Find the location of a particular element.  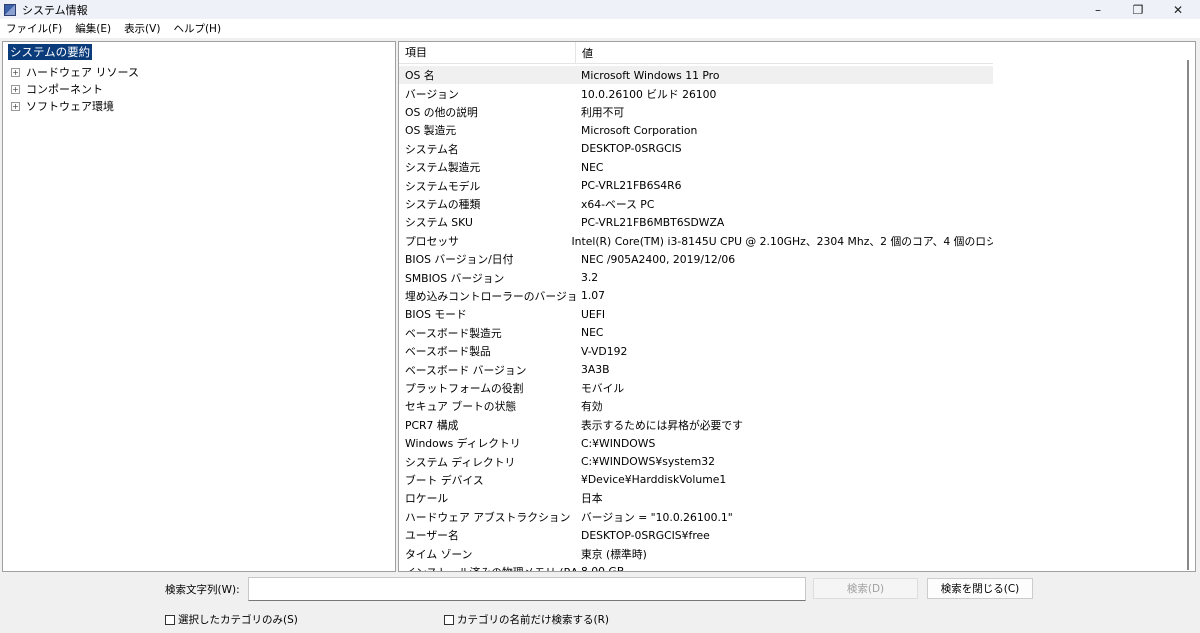

row-value: 有効 is located at coordinates (592, 407).